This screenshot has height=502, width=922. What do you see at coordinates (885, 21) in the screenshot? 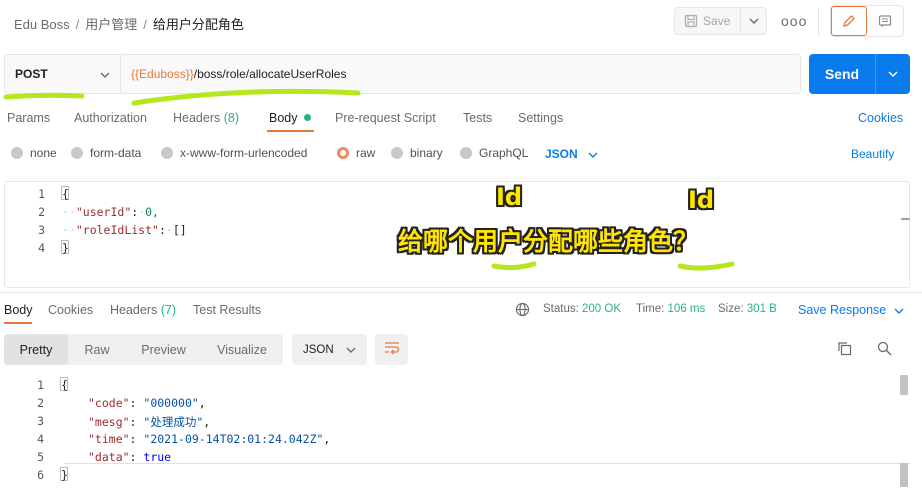
I see `documentation-icon` at bounding box center [885, 21].